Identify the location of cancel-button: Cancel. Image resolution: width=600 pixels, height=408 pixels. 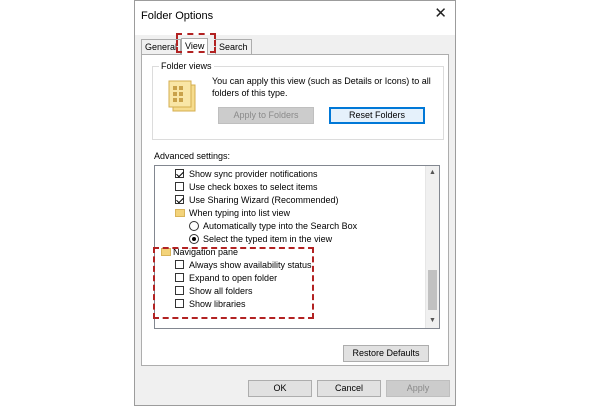
(349, 388).